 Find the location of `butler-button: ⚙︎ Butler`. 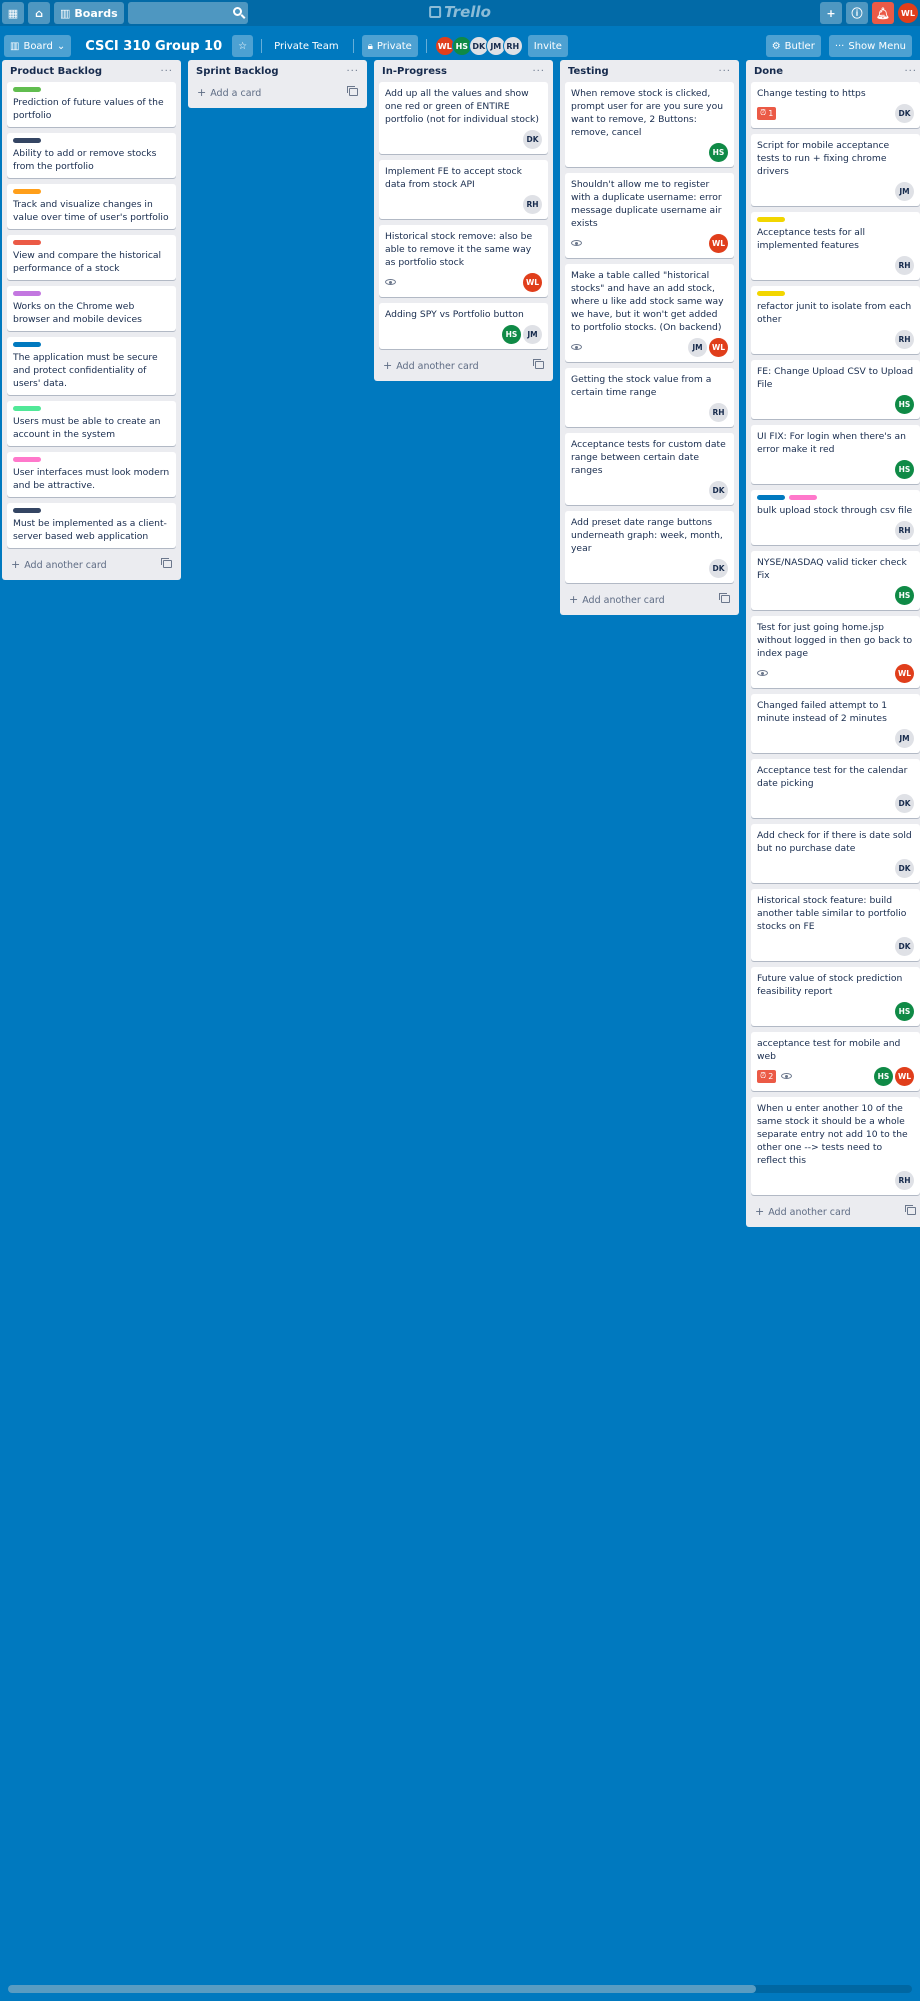

butler-button: ⚙︎ Butler is located at coordinates (793, 46).